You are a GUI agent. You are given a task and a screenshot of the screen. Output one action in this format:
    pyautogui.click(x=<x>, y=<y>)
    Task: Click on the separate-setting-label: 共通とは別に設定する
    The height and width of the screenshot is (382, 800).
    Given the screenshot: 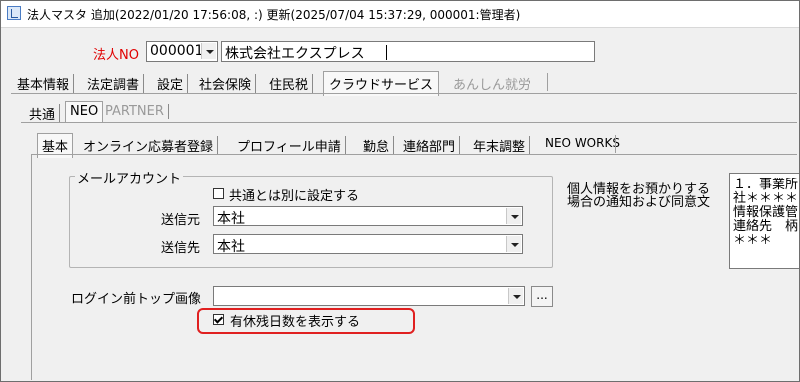 What is the action you would take?
    pyautogui.click(x=294, y=196)
    